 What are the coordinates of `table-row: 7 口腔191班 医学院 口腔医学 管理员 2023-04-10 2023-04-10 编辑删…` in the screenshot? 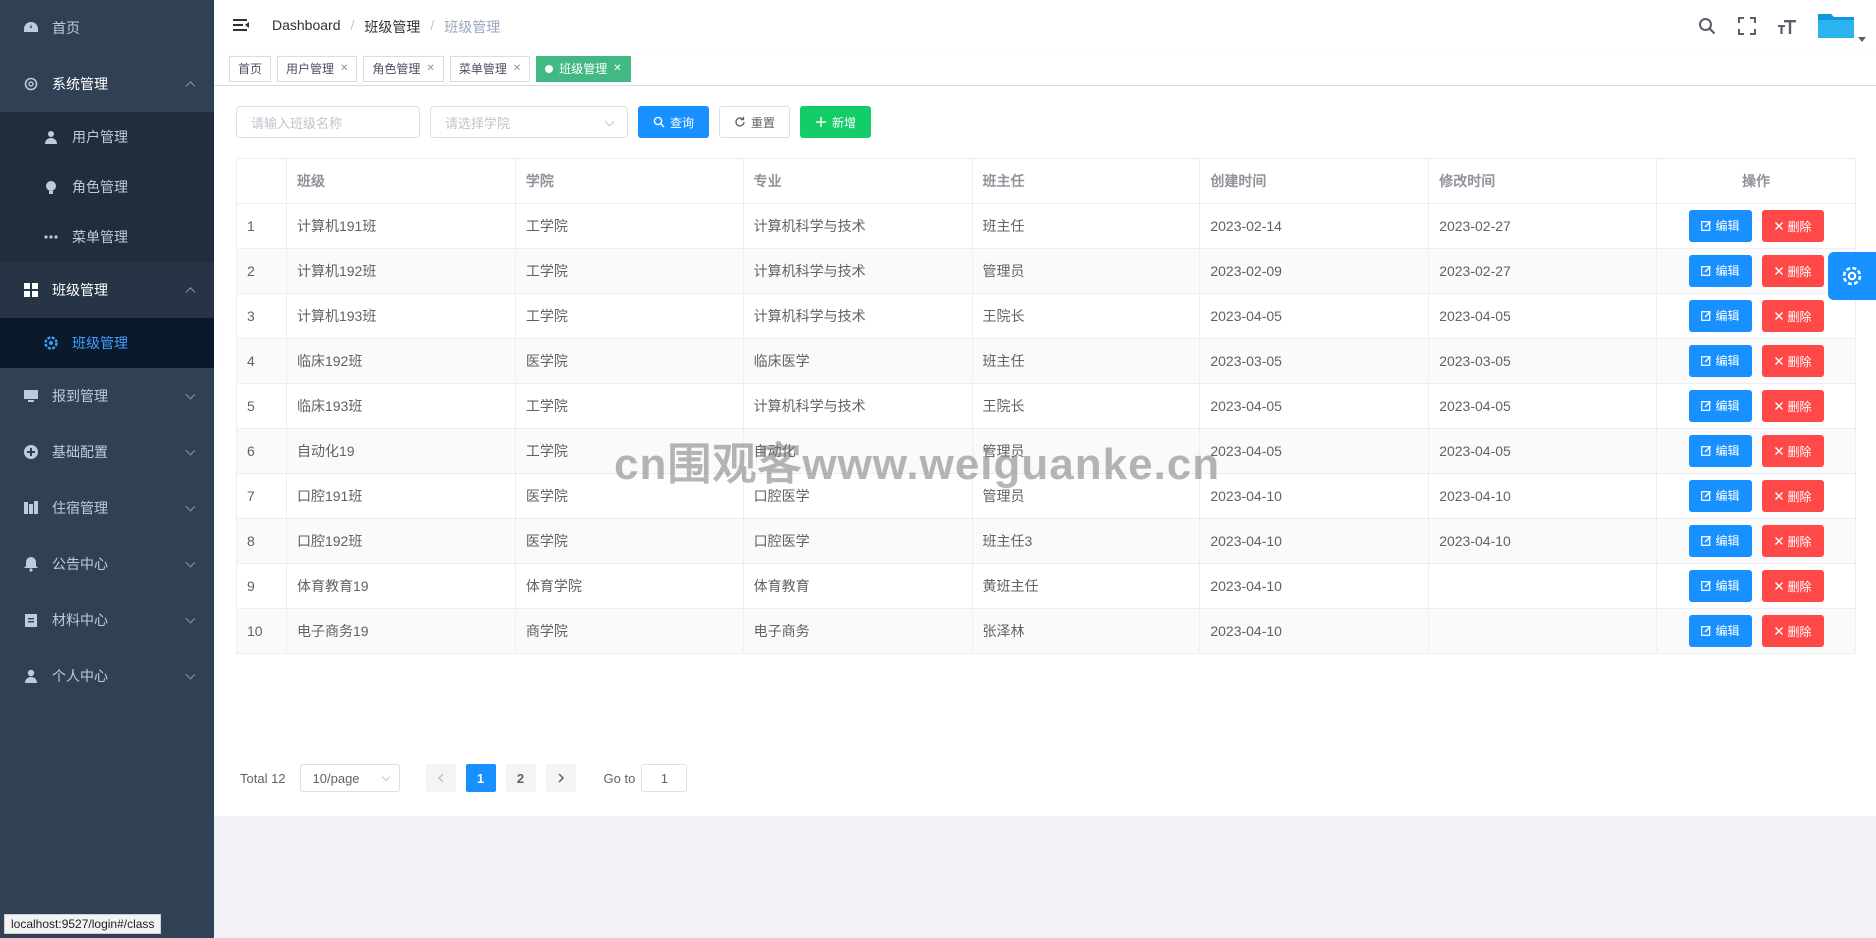 It's located at (1046, 496).